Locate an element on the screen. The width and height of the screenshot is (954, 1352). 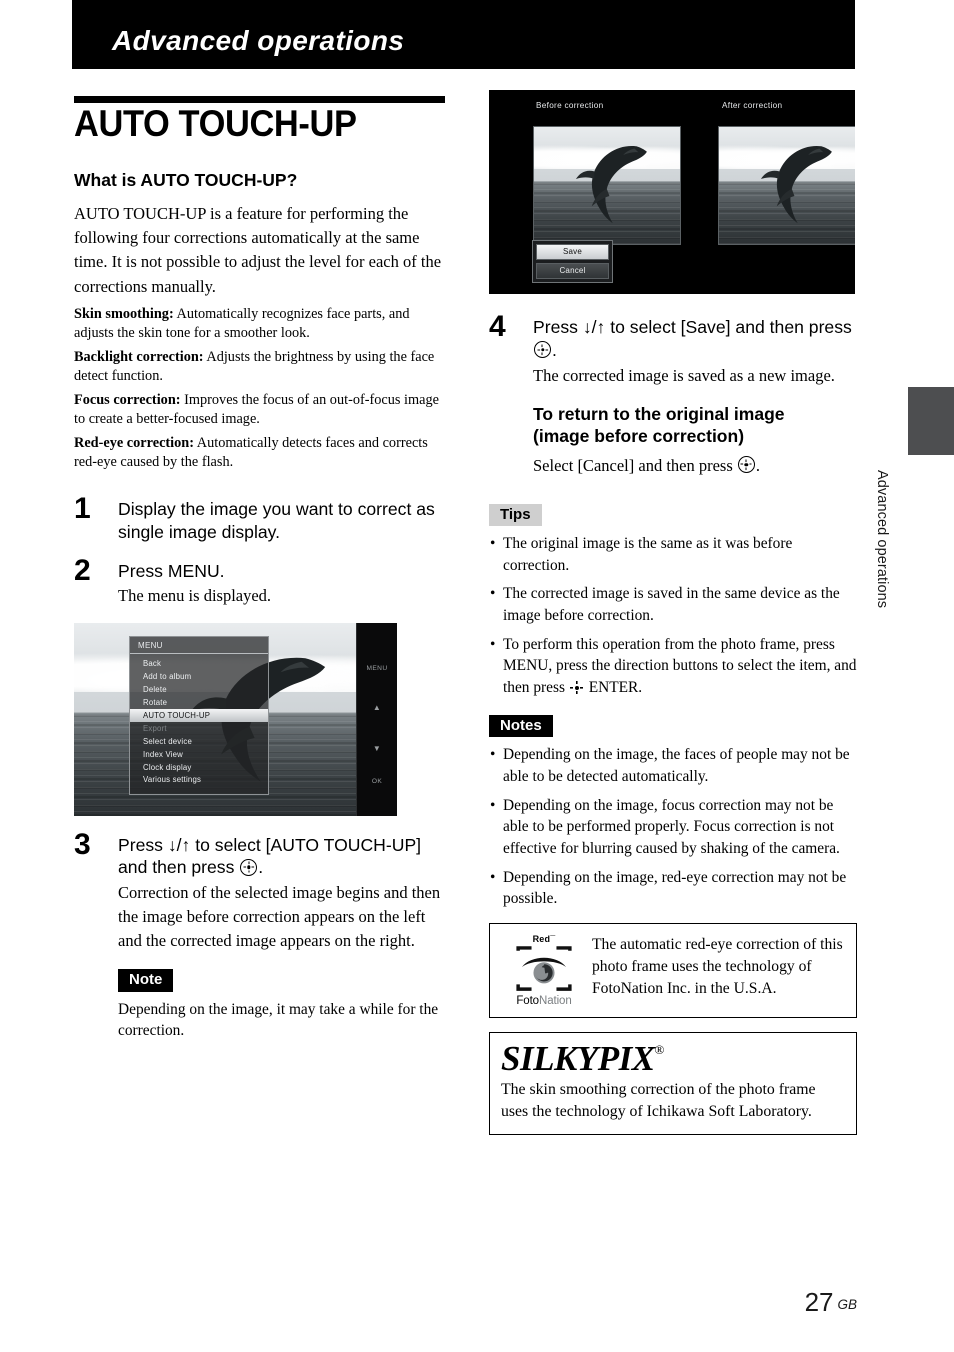
menu-item-delete: Delete is located at coordinates (199, 689).